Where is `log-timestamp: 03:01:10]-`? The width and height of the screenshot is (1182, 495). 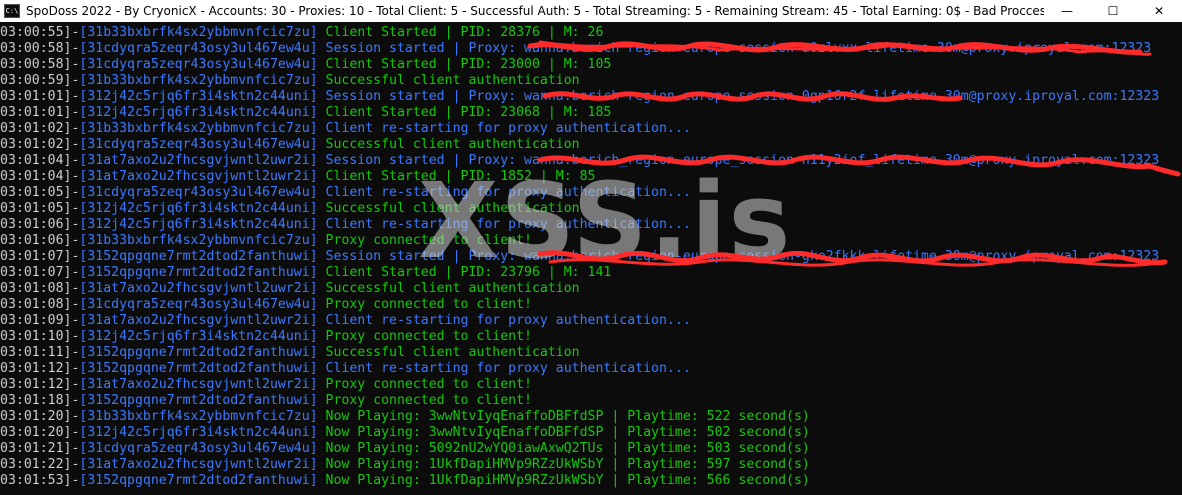 log-timestamp: 03:01:10]- is located at coordinates (40, 336).